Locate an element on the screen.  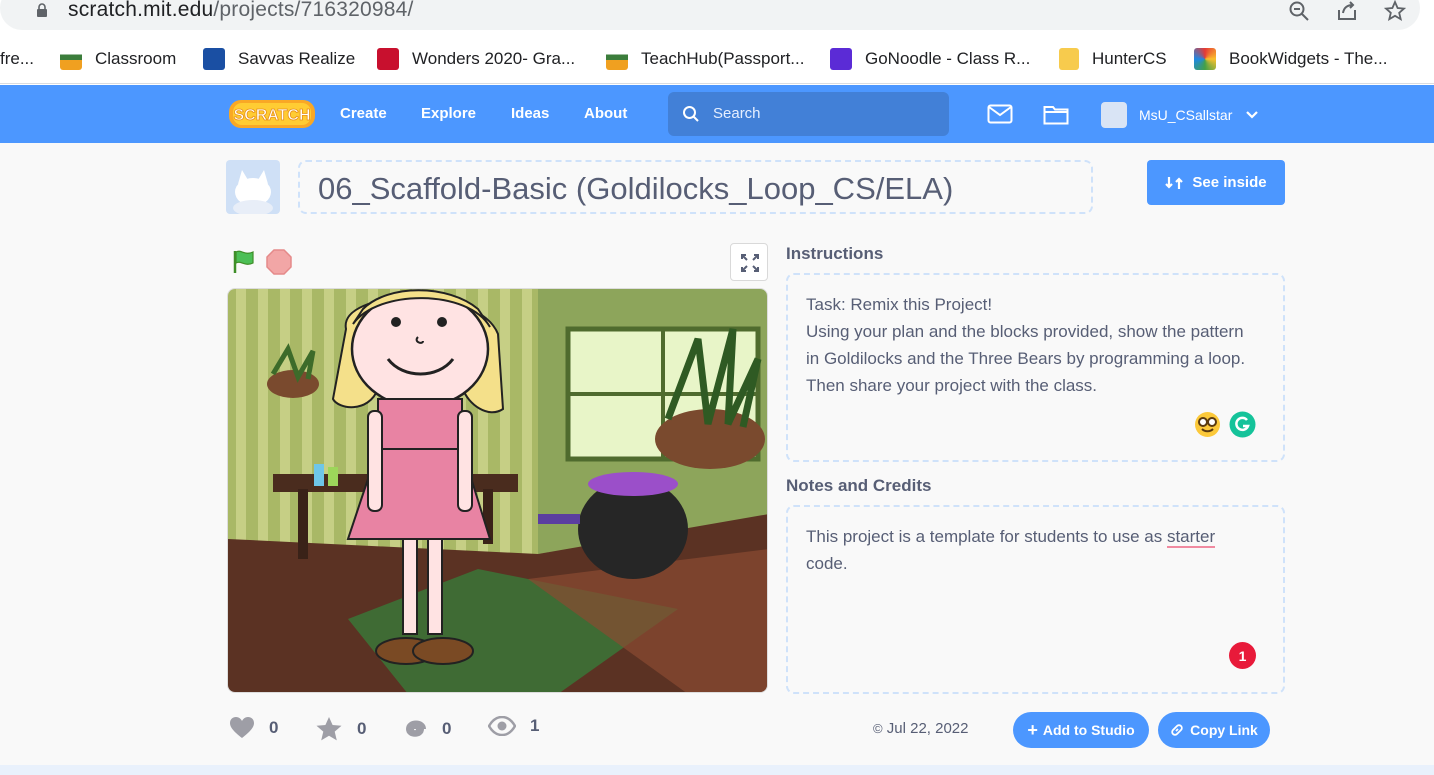
plus-icon: + is located at coordinates (1032, 730).